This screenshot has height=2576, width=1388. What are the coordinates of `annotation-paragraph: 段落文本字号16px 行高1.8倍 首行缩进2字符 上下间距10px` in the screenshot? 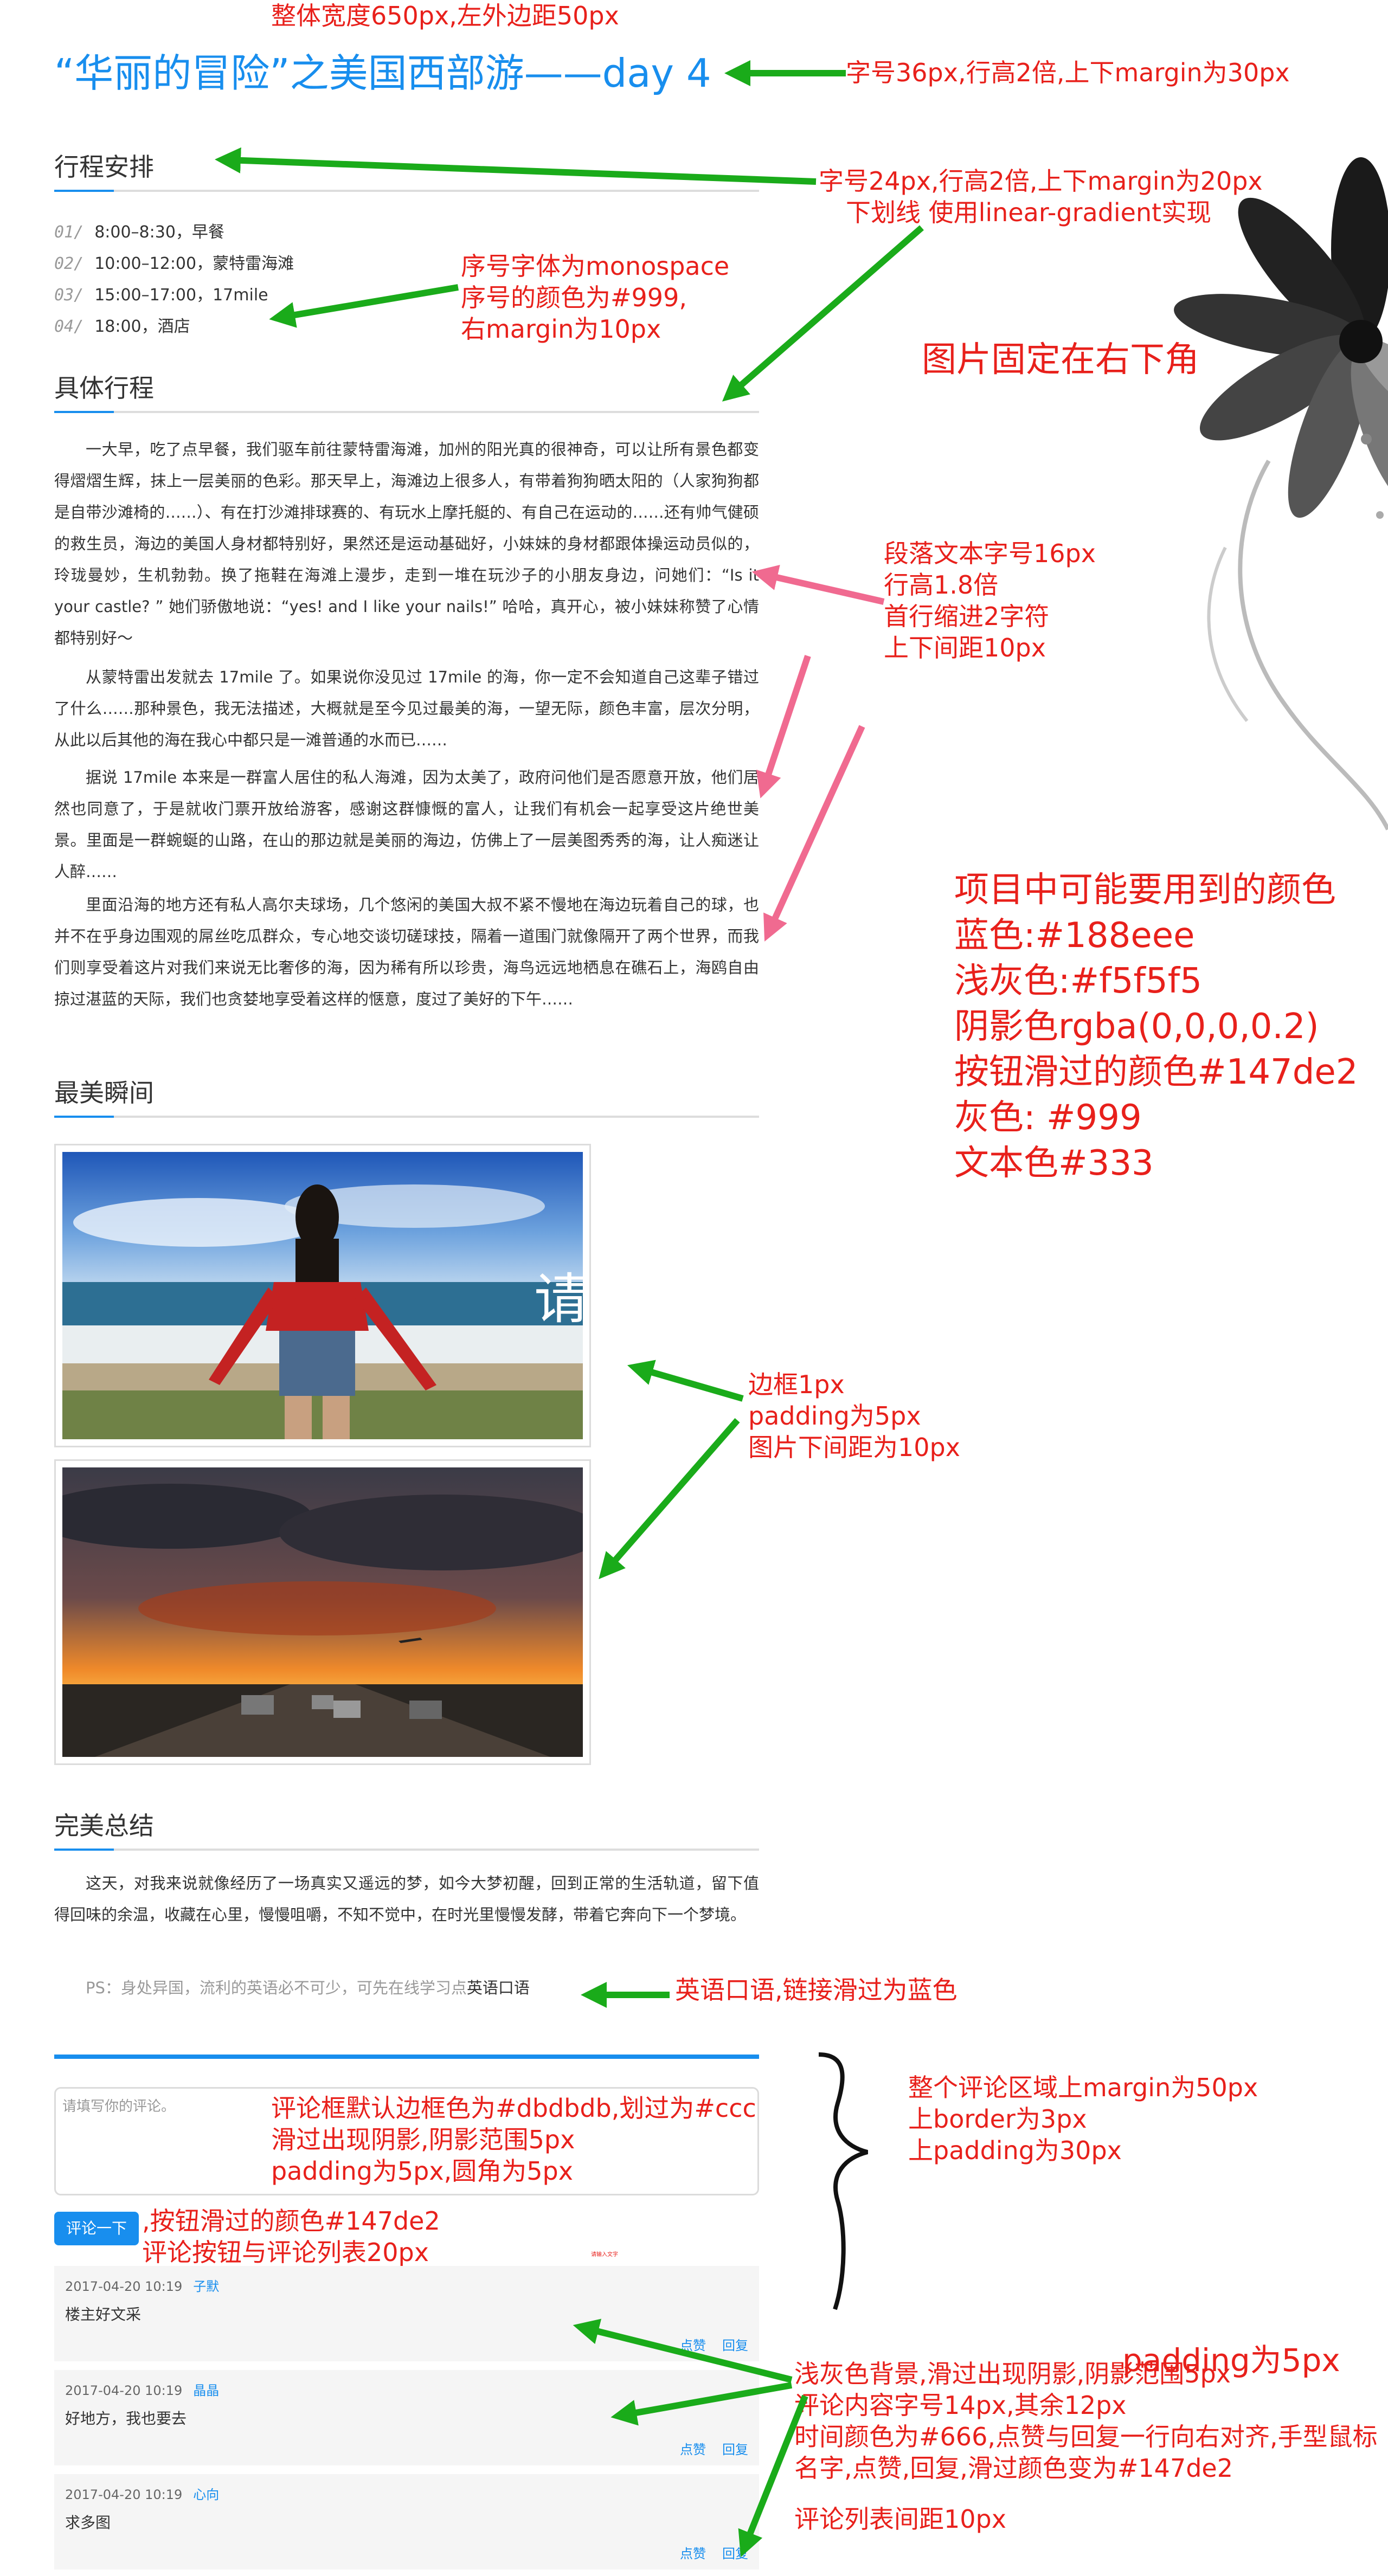 It's located at (990, 600).